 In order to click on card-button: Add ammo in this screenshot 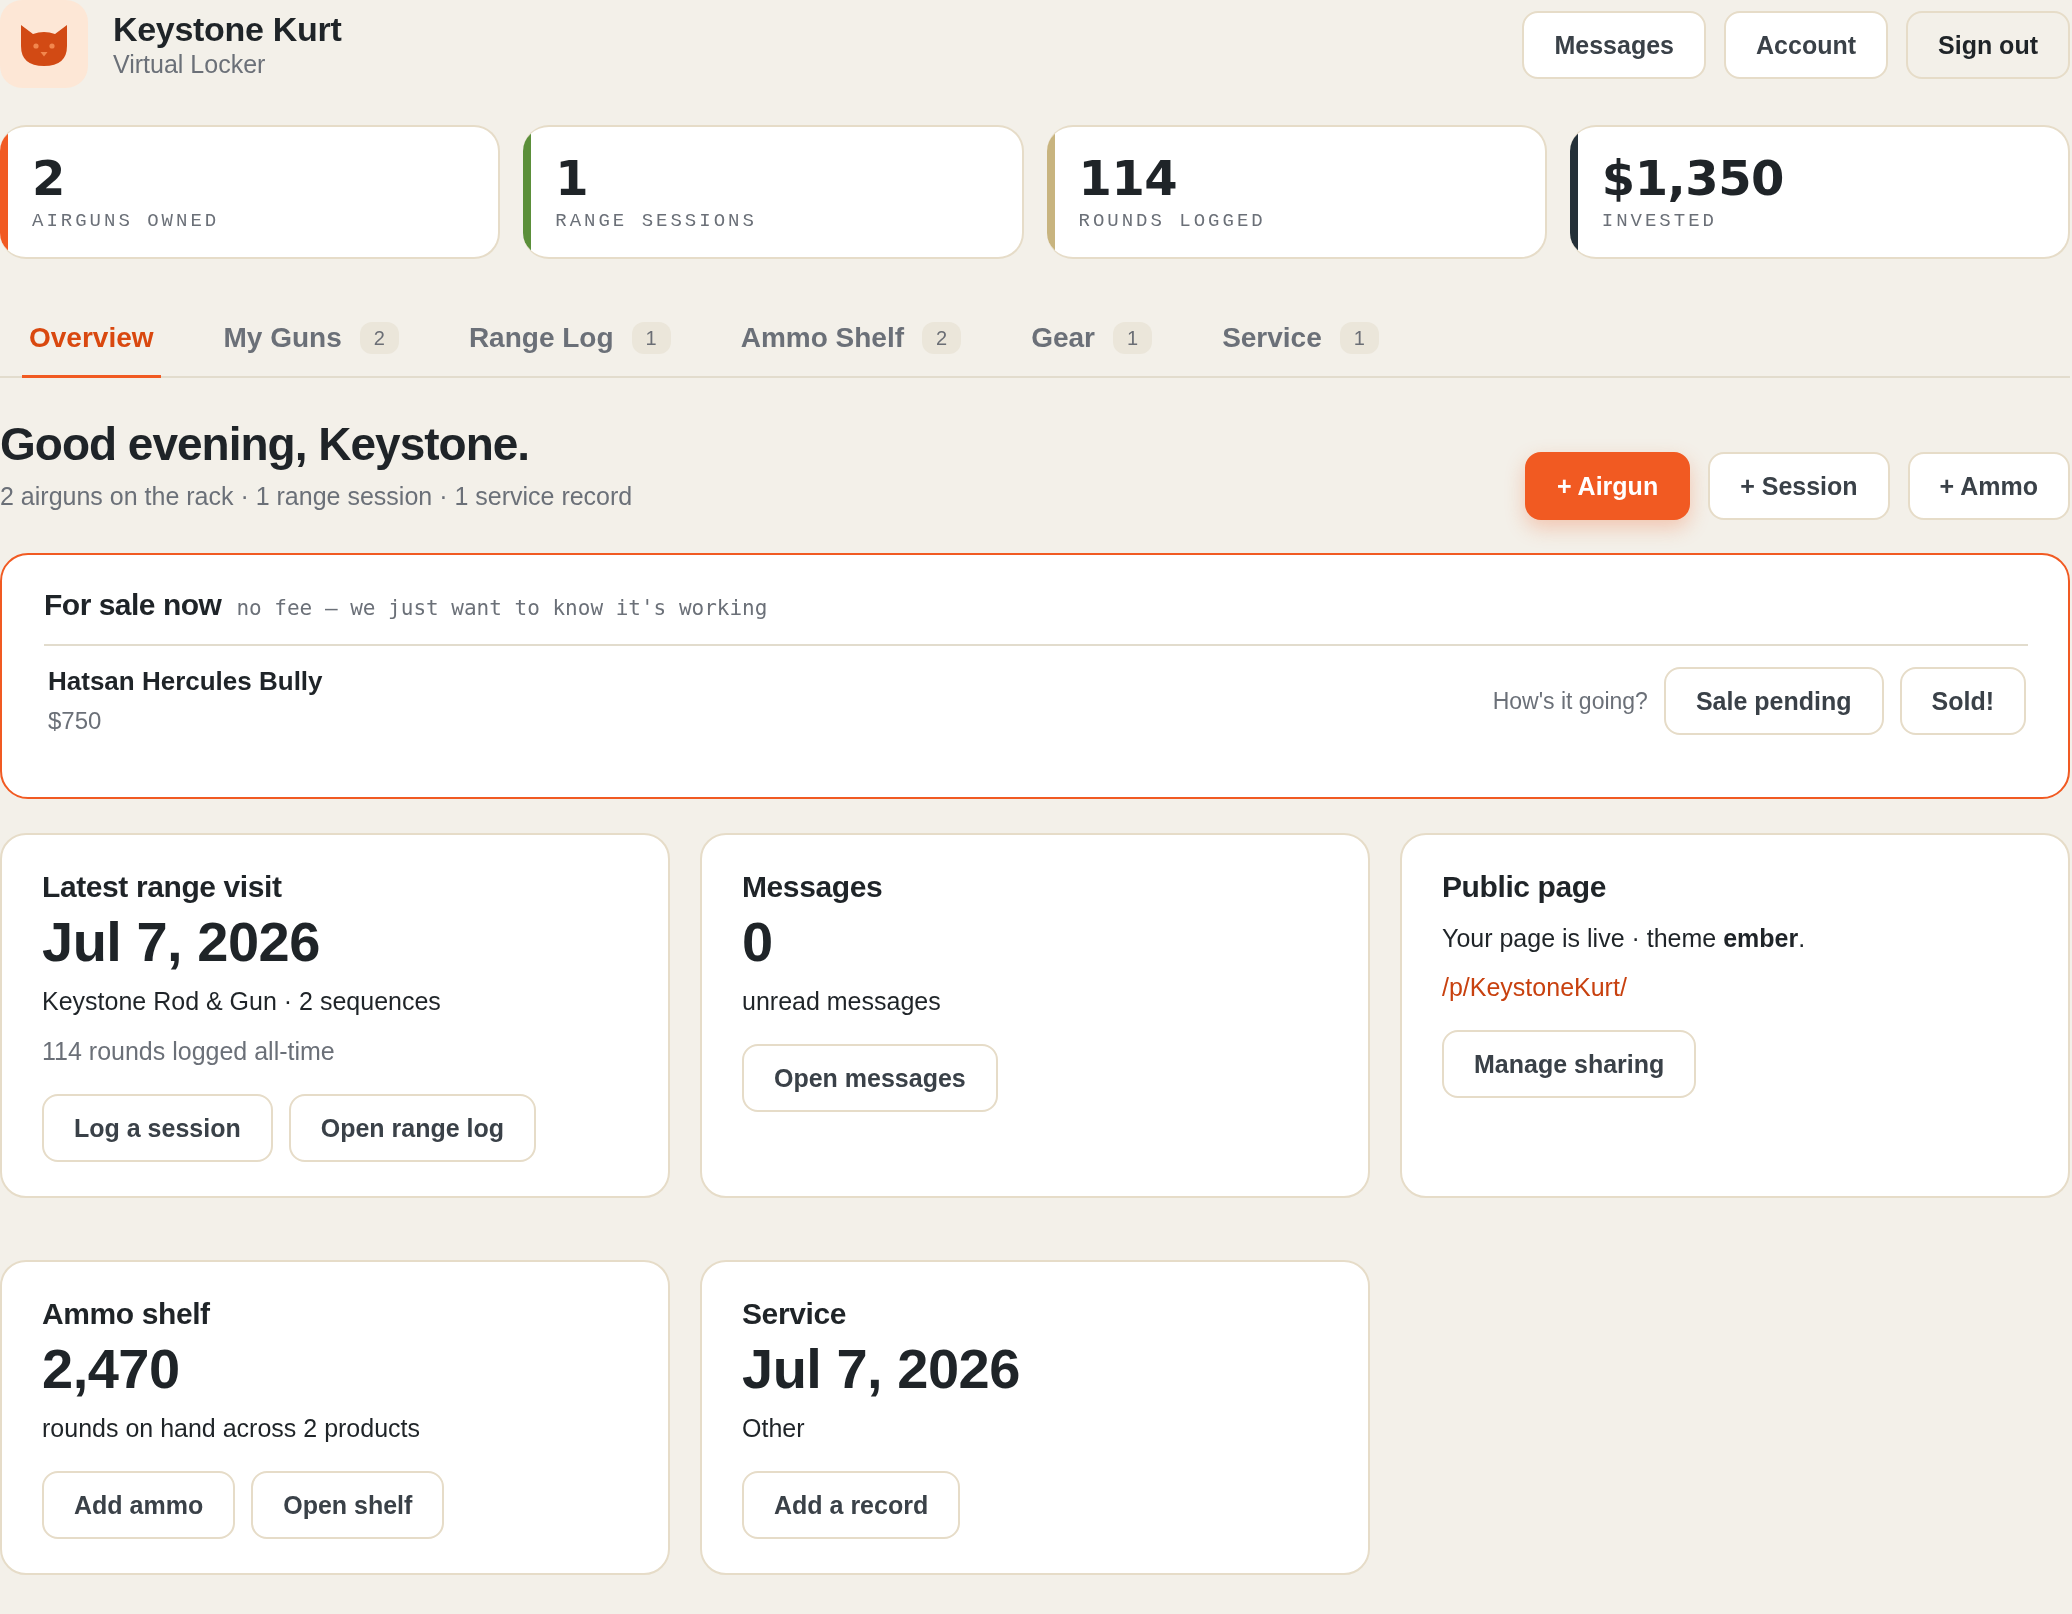, I will do `click(139, 1505)`.